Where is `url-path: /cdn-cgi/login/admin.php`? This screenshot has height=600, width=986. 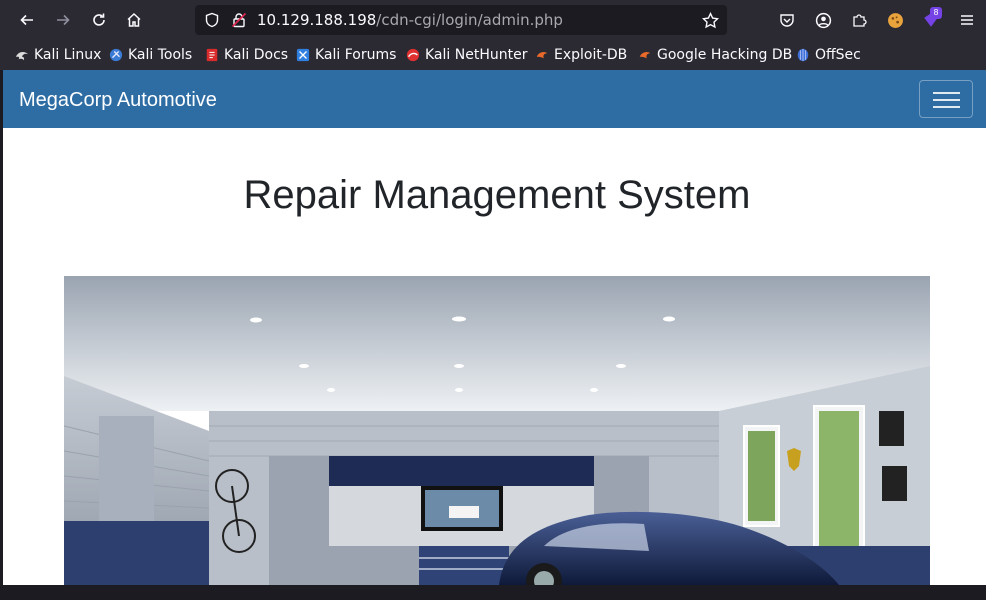
url-path: /cdn-cgi/login/admin.php is located at coordinates (469, 20).